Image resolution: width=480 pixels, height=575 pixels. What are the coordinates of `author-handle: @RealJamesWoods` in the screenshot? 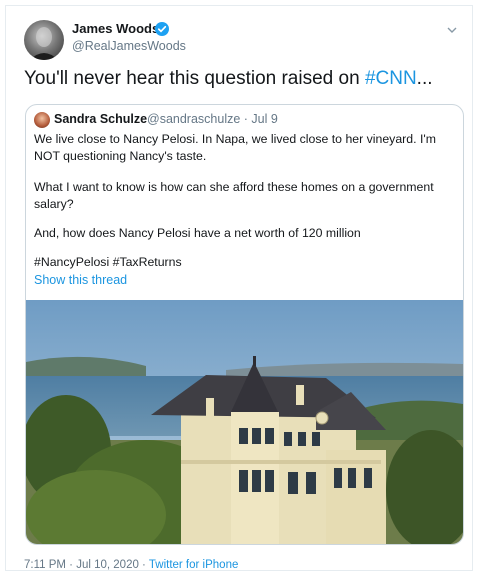 It's located at (129, 46).